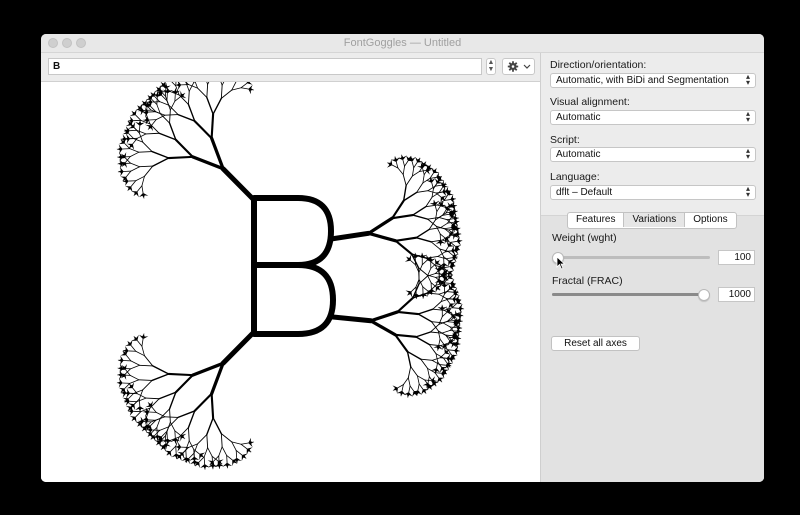 The width and height of the screenshot is (800, 515). Describe the element at coordinates (653, 154) in the screenshot. I see `script-select: Automatic ▴ ▾` at that location.